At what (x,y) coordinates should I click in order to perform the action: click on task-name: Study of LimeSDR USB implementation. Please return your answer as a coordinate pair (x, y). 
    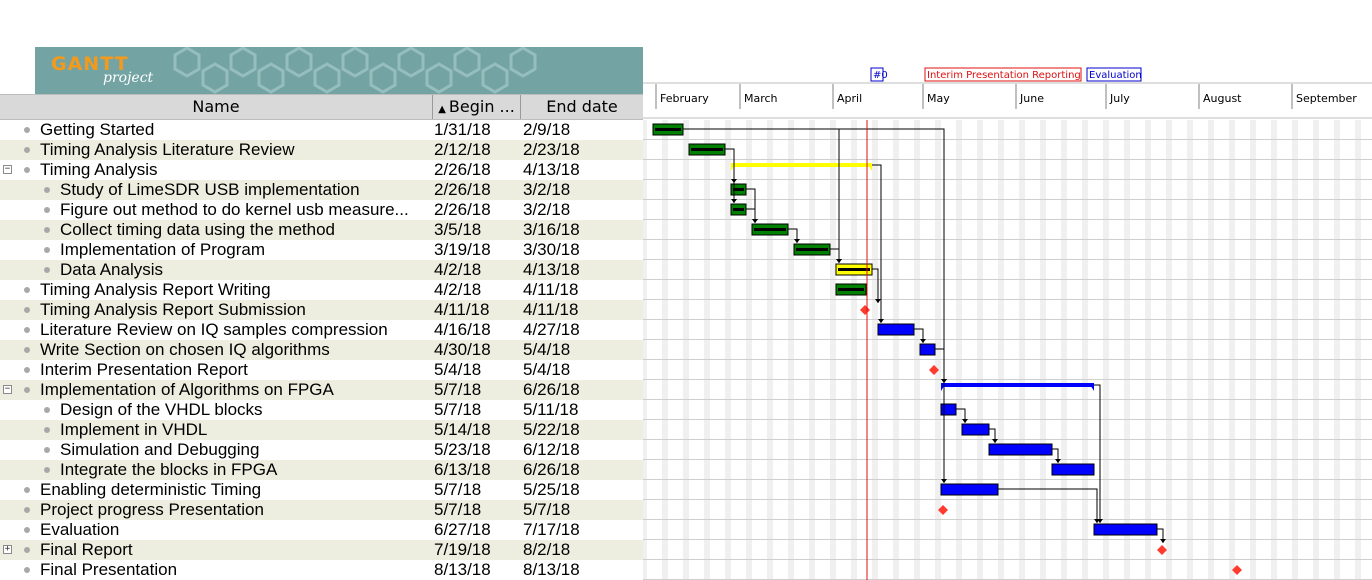
    Looking at the image, I should click on (210, 190).